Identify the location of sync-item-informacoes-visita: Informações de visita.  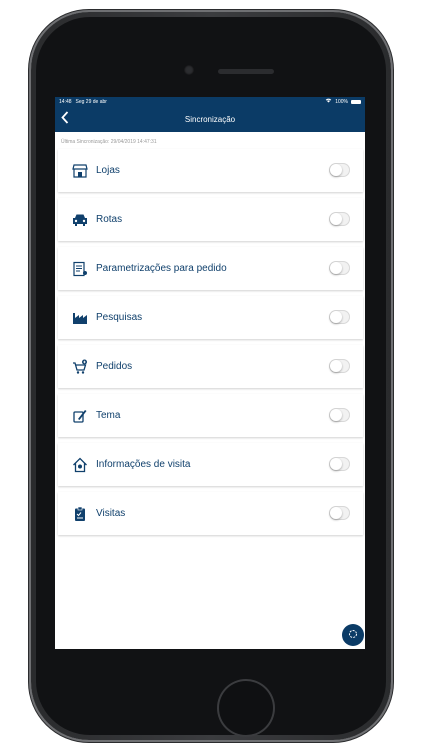
(210, 464).